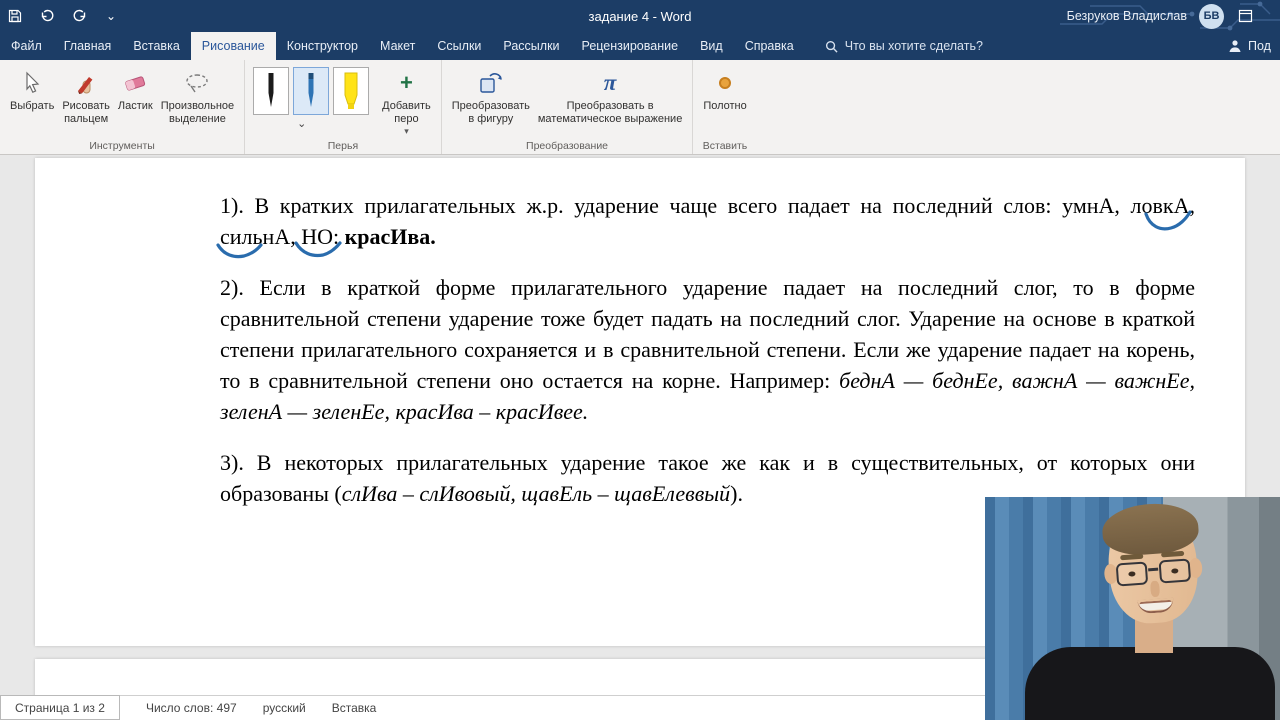 The width and height of the screenshot is (1280, 720). I want to click on drawing-canvas-button: Полотно, so click(724, 89).